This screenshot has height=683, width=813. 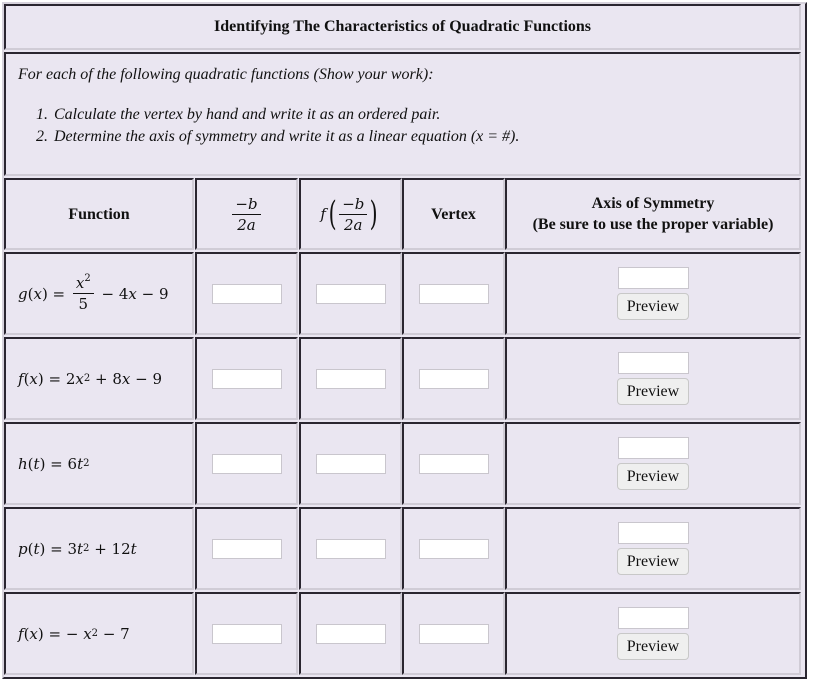 I want to click on function-cell: f(x) = 2x2 + 8x − 9, so click(x=99, y=378).